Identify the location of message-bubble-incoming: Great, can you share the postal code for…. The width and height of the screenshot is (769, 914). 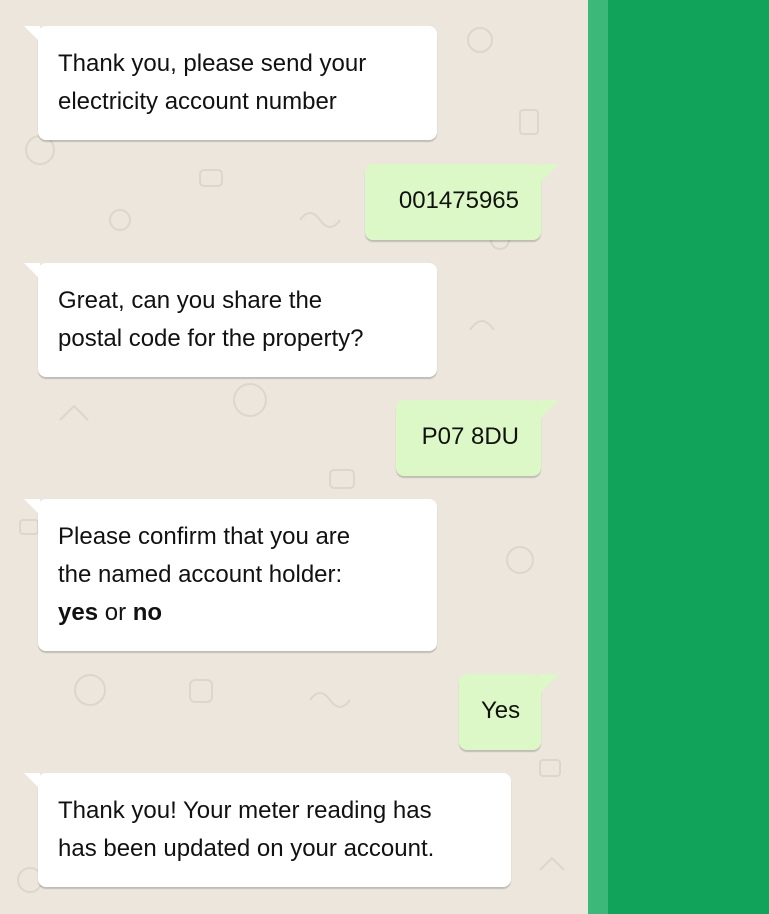
(230, 320).